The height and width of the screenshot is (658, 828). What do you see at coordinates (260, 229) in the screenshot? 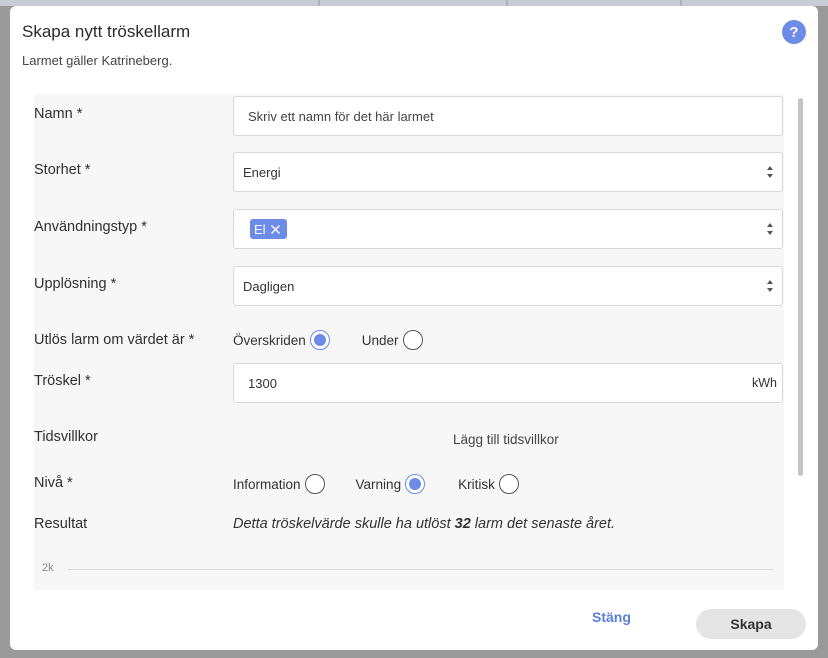
I see `tag-label: El` at bounding box center [260, 229].